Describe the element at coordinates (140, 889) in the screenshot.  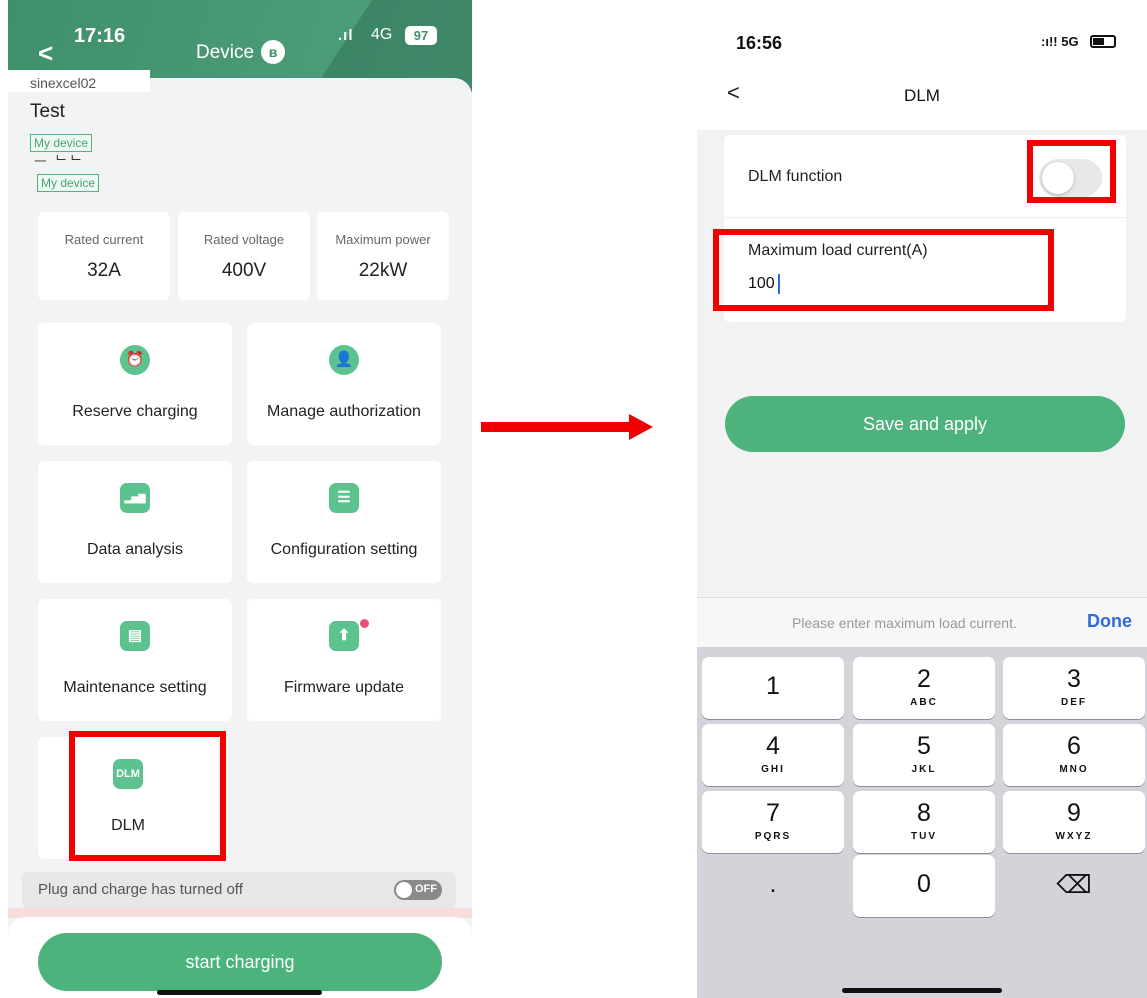
I see `plug-and-charge-text: Plug and charge has turned off` at that location.